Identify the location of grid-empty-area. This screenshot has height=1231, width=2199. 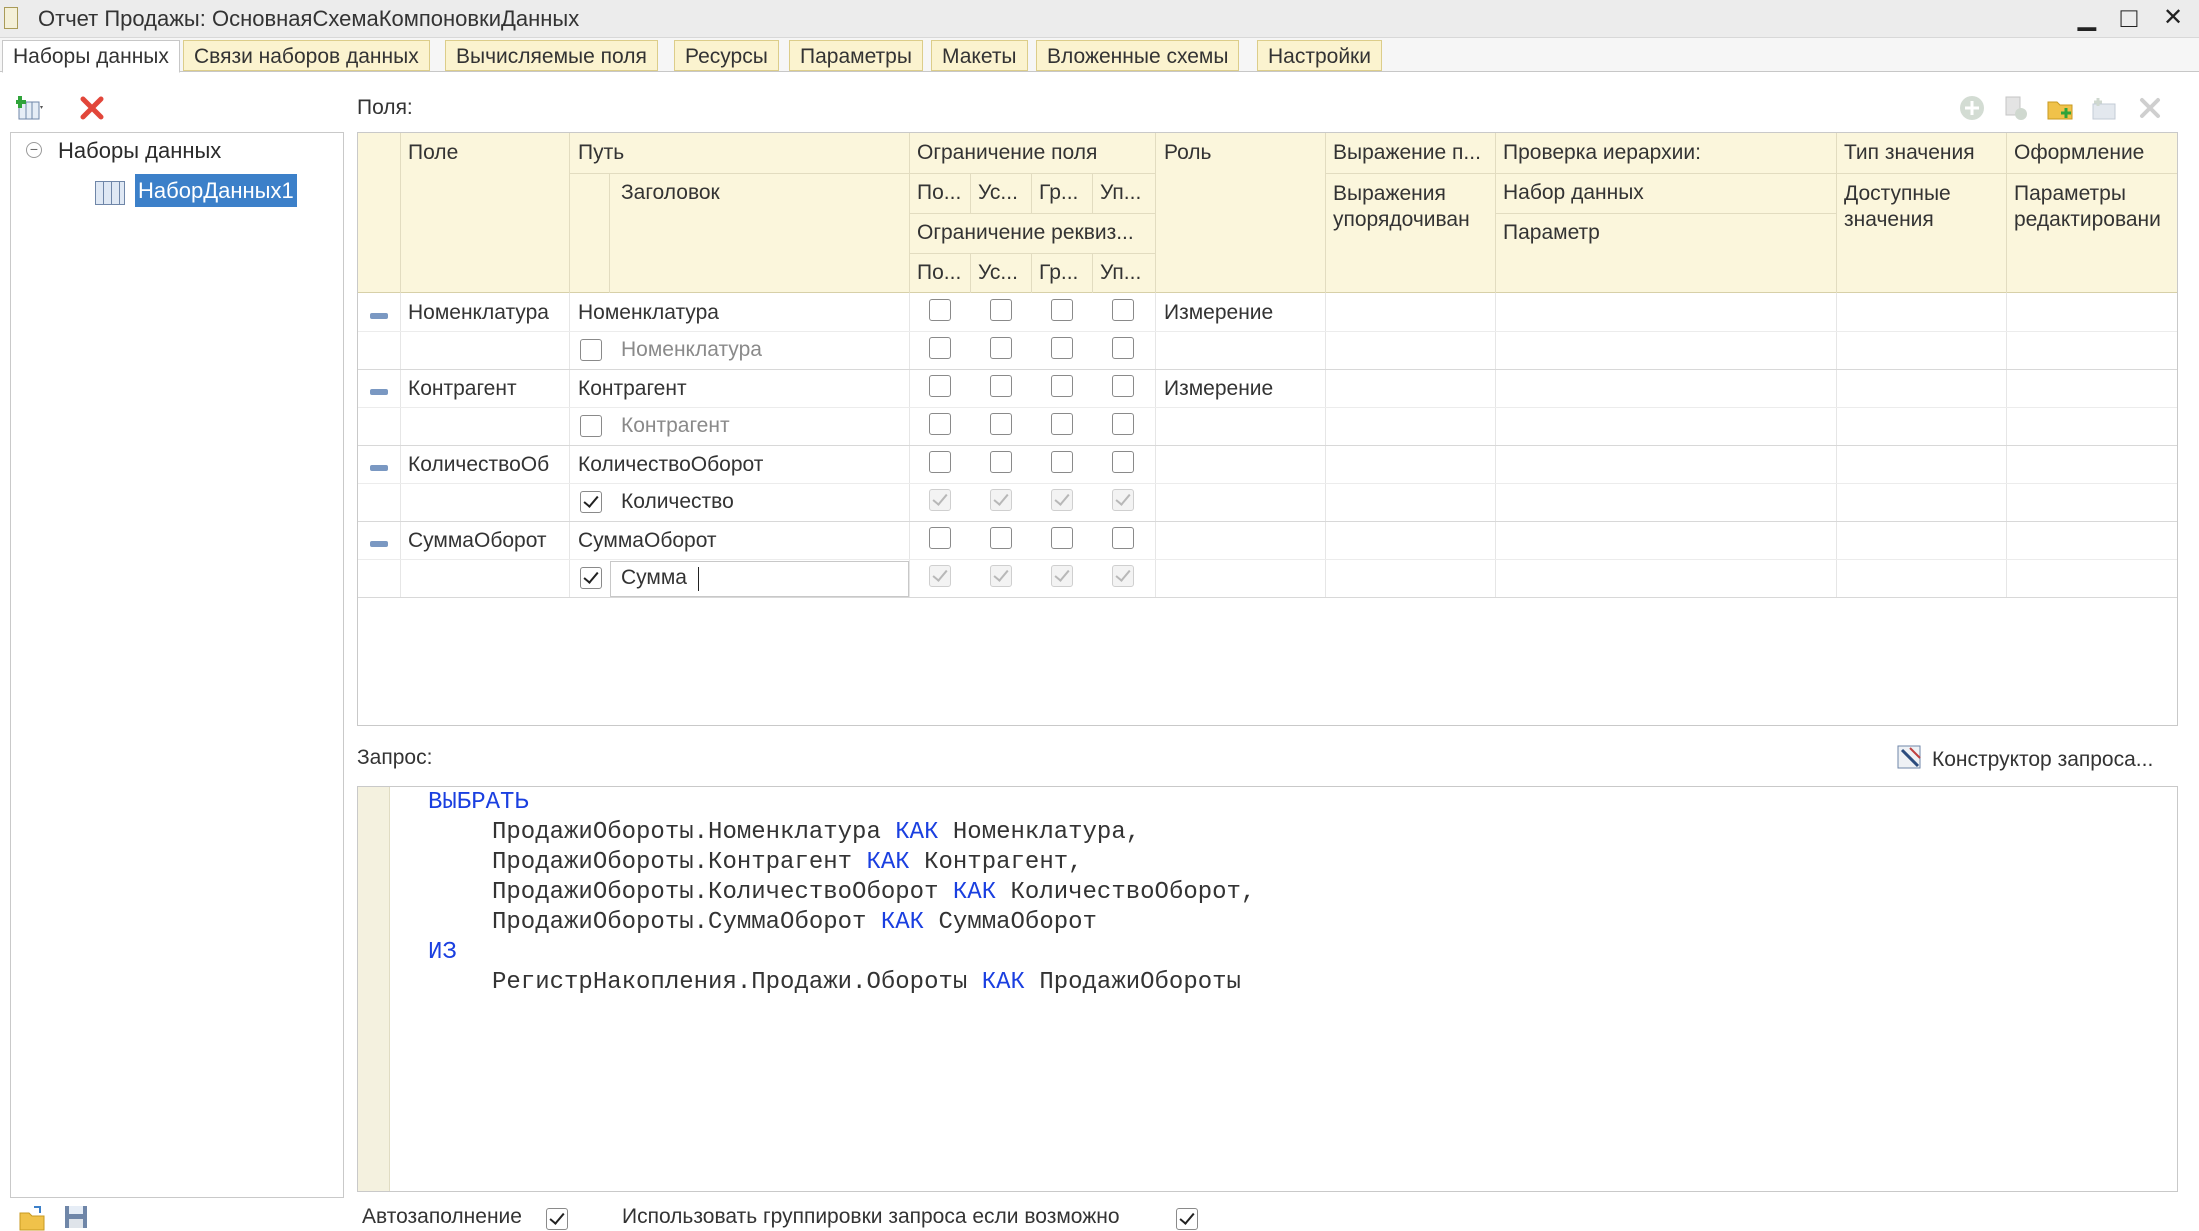
(1267, 661).